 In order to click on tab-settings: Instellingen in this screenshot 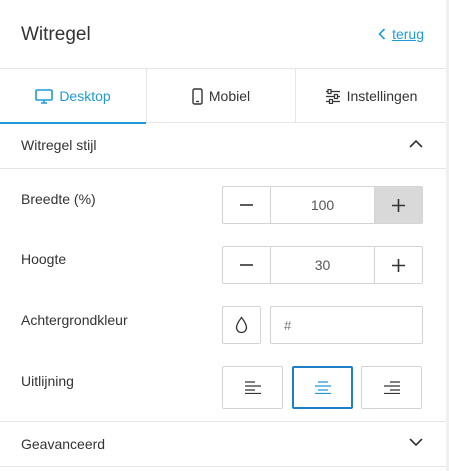, I will do `click(371, 96)`.